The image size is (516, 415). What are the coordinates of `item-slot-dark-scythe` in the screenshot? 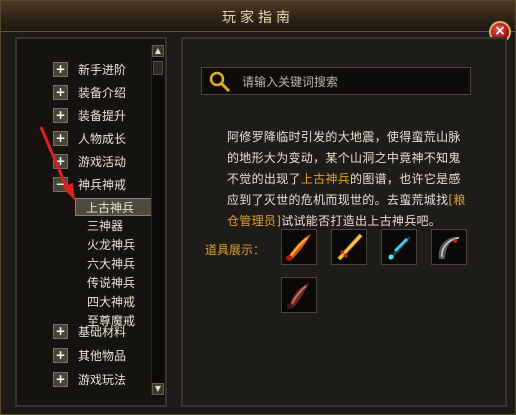 It's located at (449, 247).